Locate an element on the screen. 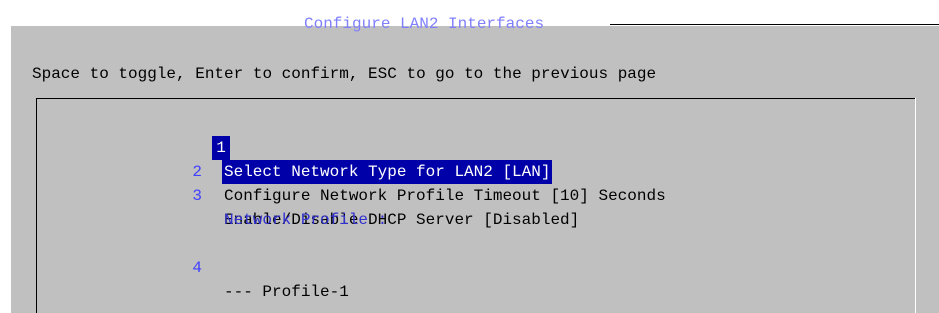 Image resolution: width=939 pixels, height=313 pixels. frame-top-left is located at coordinates (157, 24).